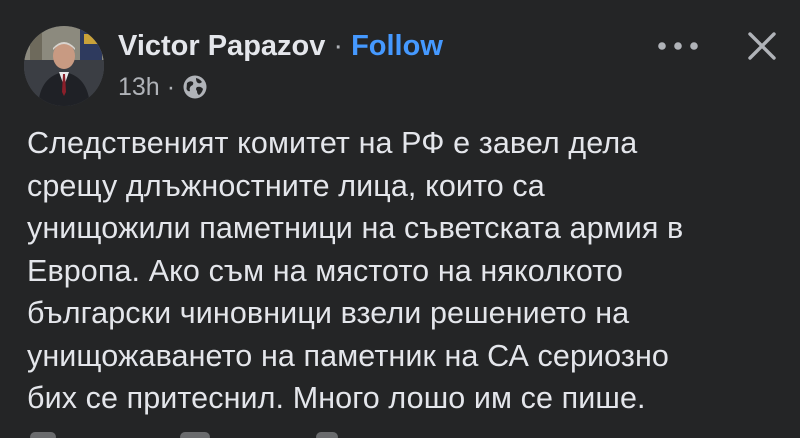 The width and height of the screenshot is (800, 438). Describe the element at coordinates (397, 46) in the screenshot. I see `follow-button: Follow` at that location.